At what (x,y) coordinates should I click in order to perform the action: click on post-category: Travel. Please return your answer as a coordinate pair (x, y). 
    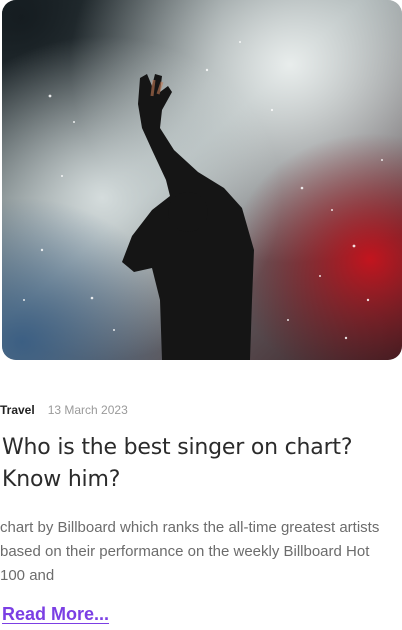
    Looking at the image, I should click on (17, 410).